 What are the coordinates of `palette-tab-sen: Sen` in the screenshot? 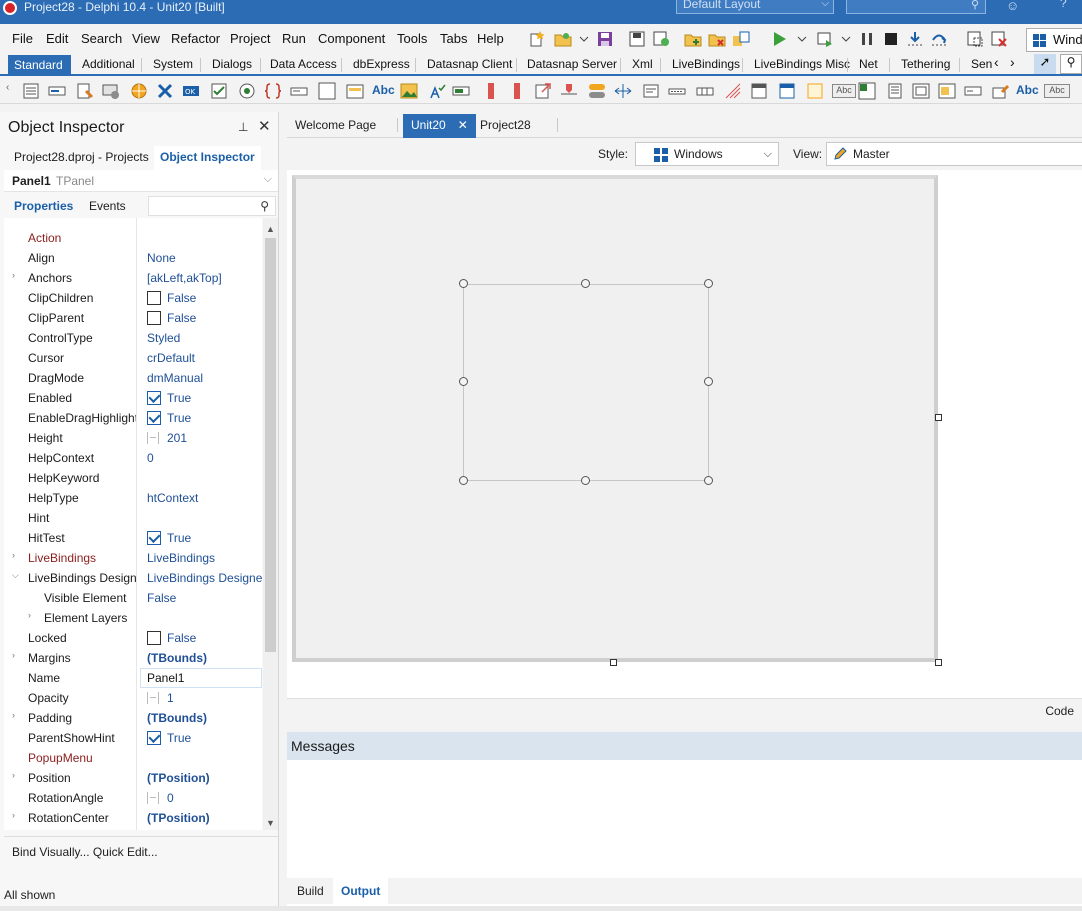 It's located at (981, 64).